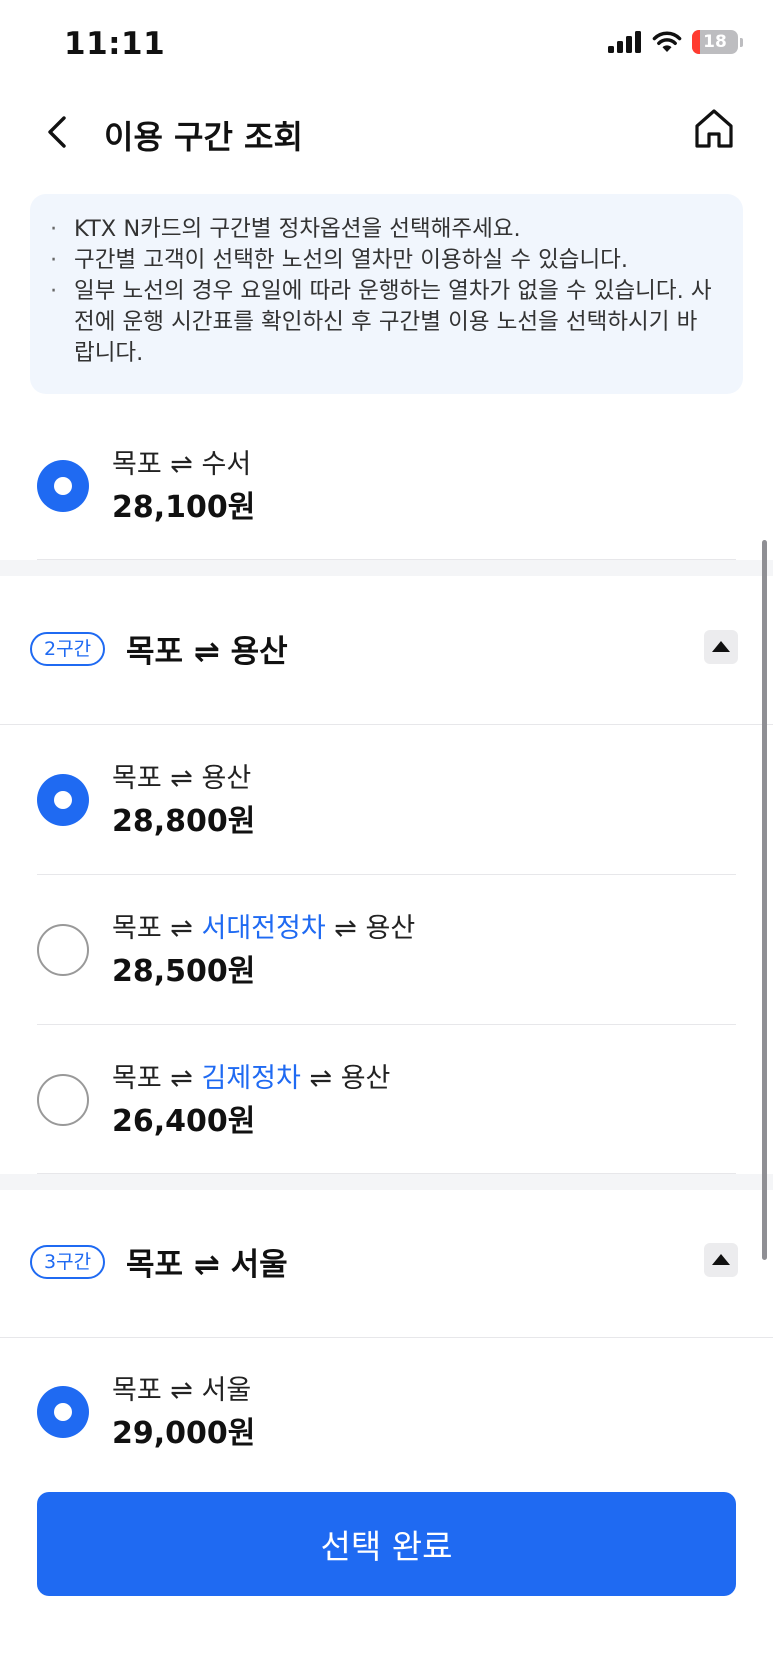 The image size is (773, 1673). Describe the element at coordinates (184, 821) in the screenshot. I see `route-price: 28,800원` at that location.